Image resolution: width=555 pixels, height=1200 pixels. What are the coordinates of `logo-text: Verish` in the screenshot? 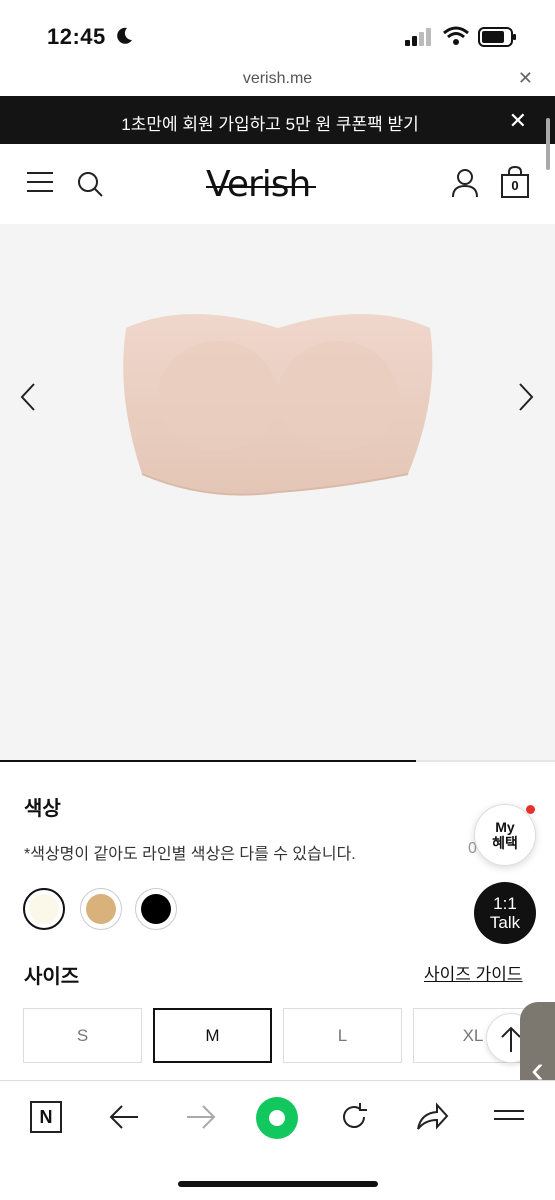 It's located at (258, 184).